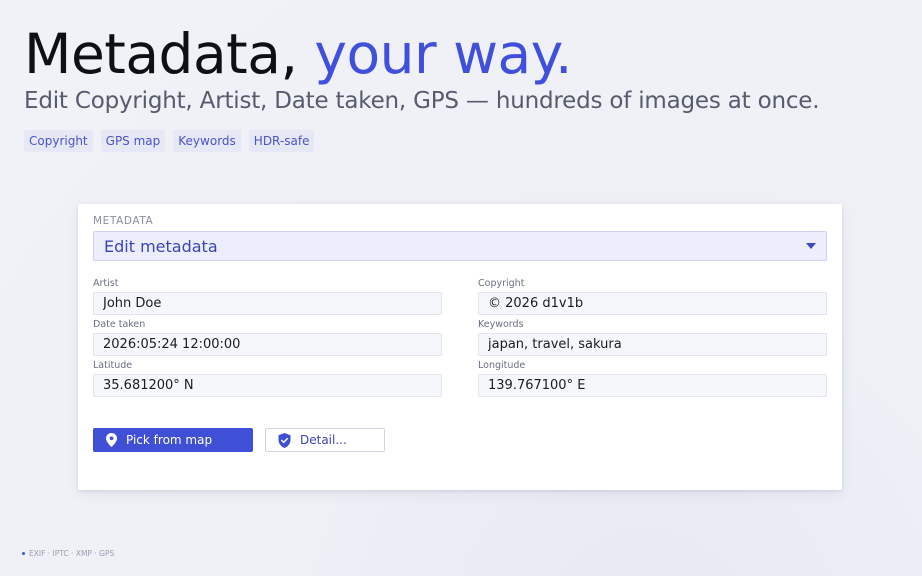  Describe the element at coordinates (502, 365) in the screenshot. I see `longitude-label: Longitude` at that location.